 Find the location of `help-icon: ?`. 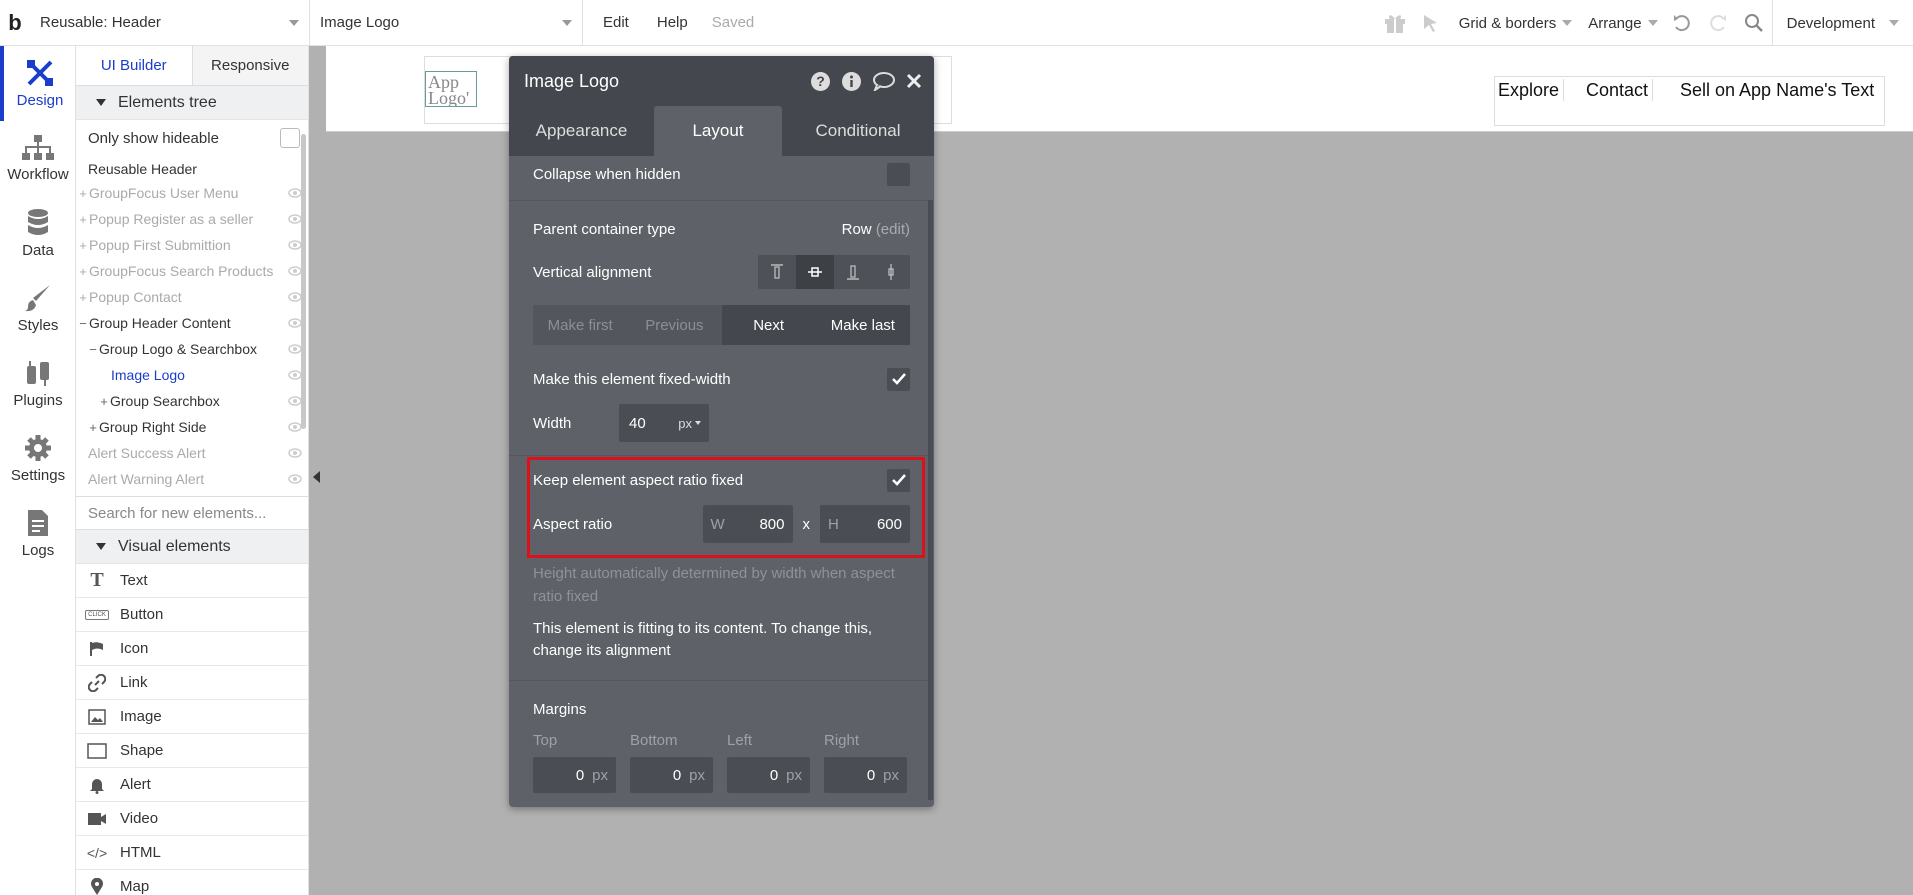

help-icon: ? is located at coordinates (820, 81).